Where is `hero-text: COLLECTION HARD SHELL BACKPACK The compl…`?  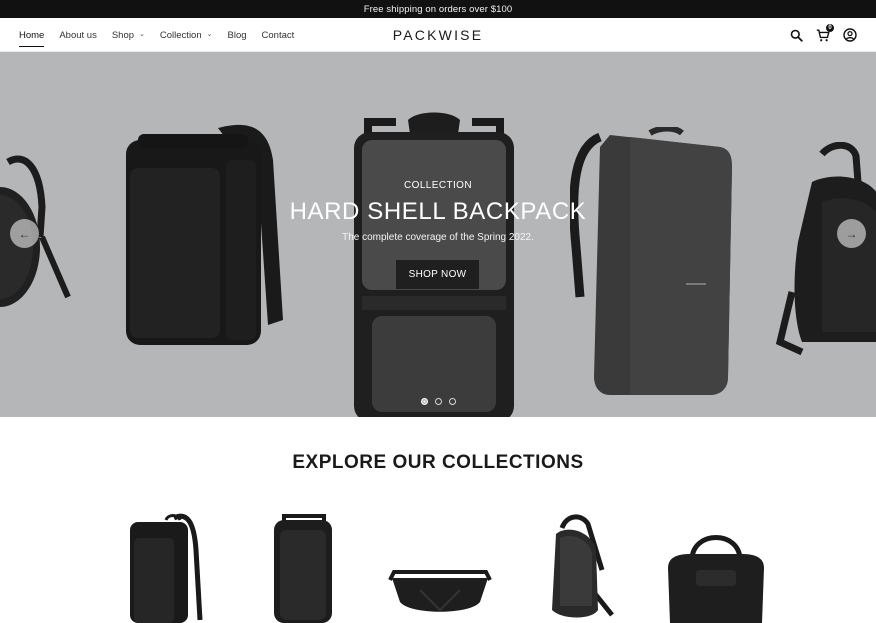
hero-text: COLLECTION HARD SHELL BACKPACK The compl… is located at coordinates (438, 211).